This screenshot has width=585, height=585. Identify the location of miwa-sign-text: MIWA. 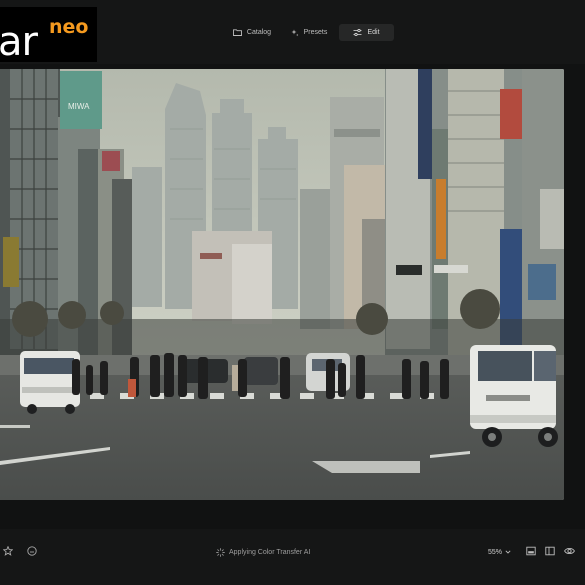
(79, 106).